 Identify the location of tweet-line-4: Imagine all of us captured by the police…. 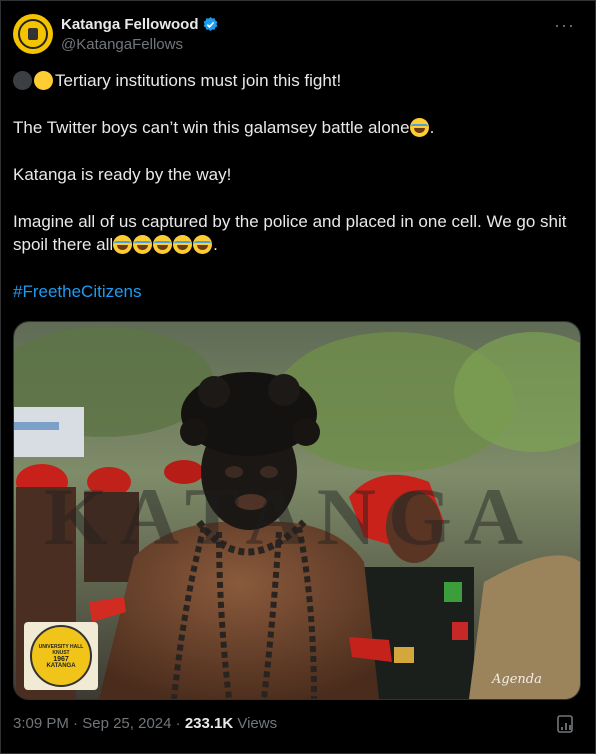
(290, 233).